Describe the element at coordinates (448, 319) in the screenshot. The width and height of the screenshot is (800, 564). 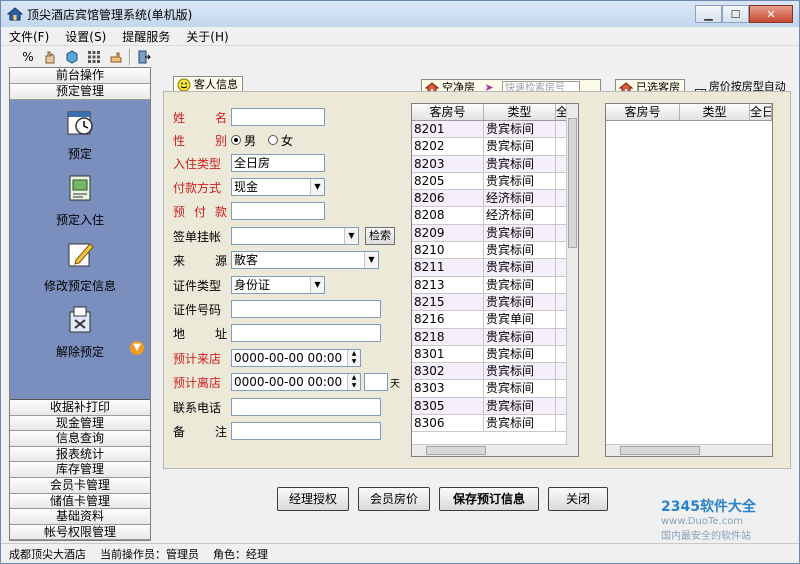
I see `room-number-cell: 8216` at that location.